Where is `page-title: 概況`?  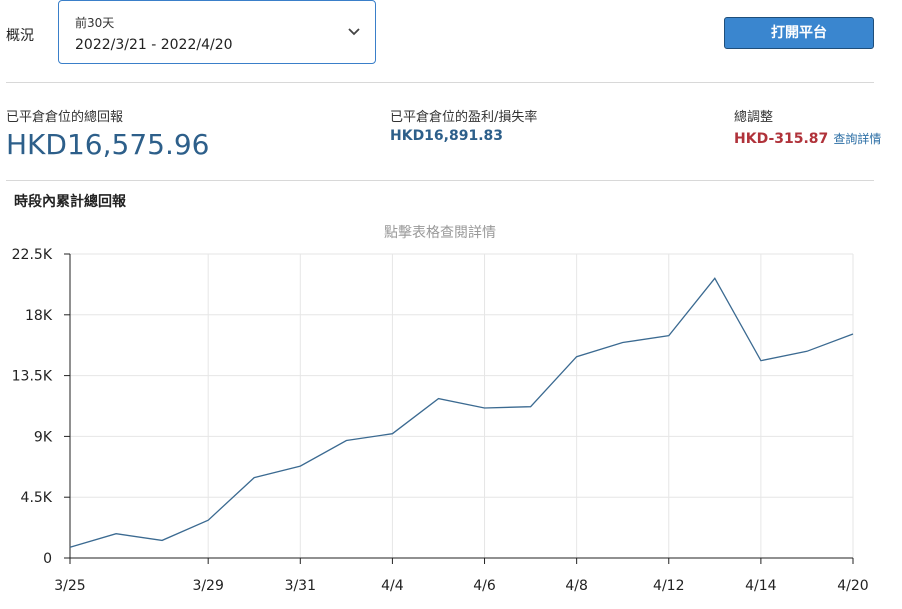 page-title: 概況 is located at coordinates (20, 36).